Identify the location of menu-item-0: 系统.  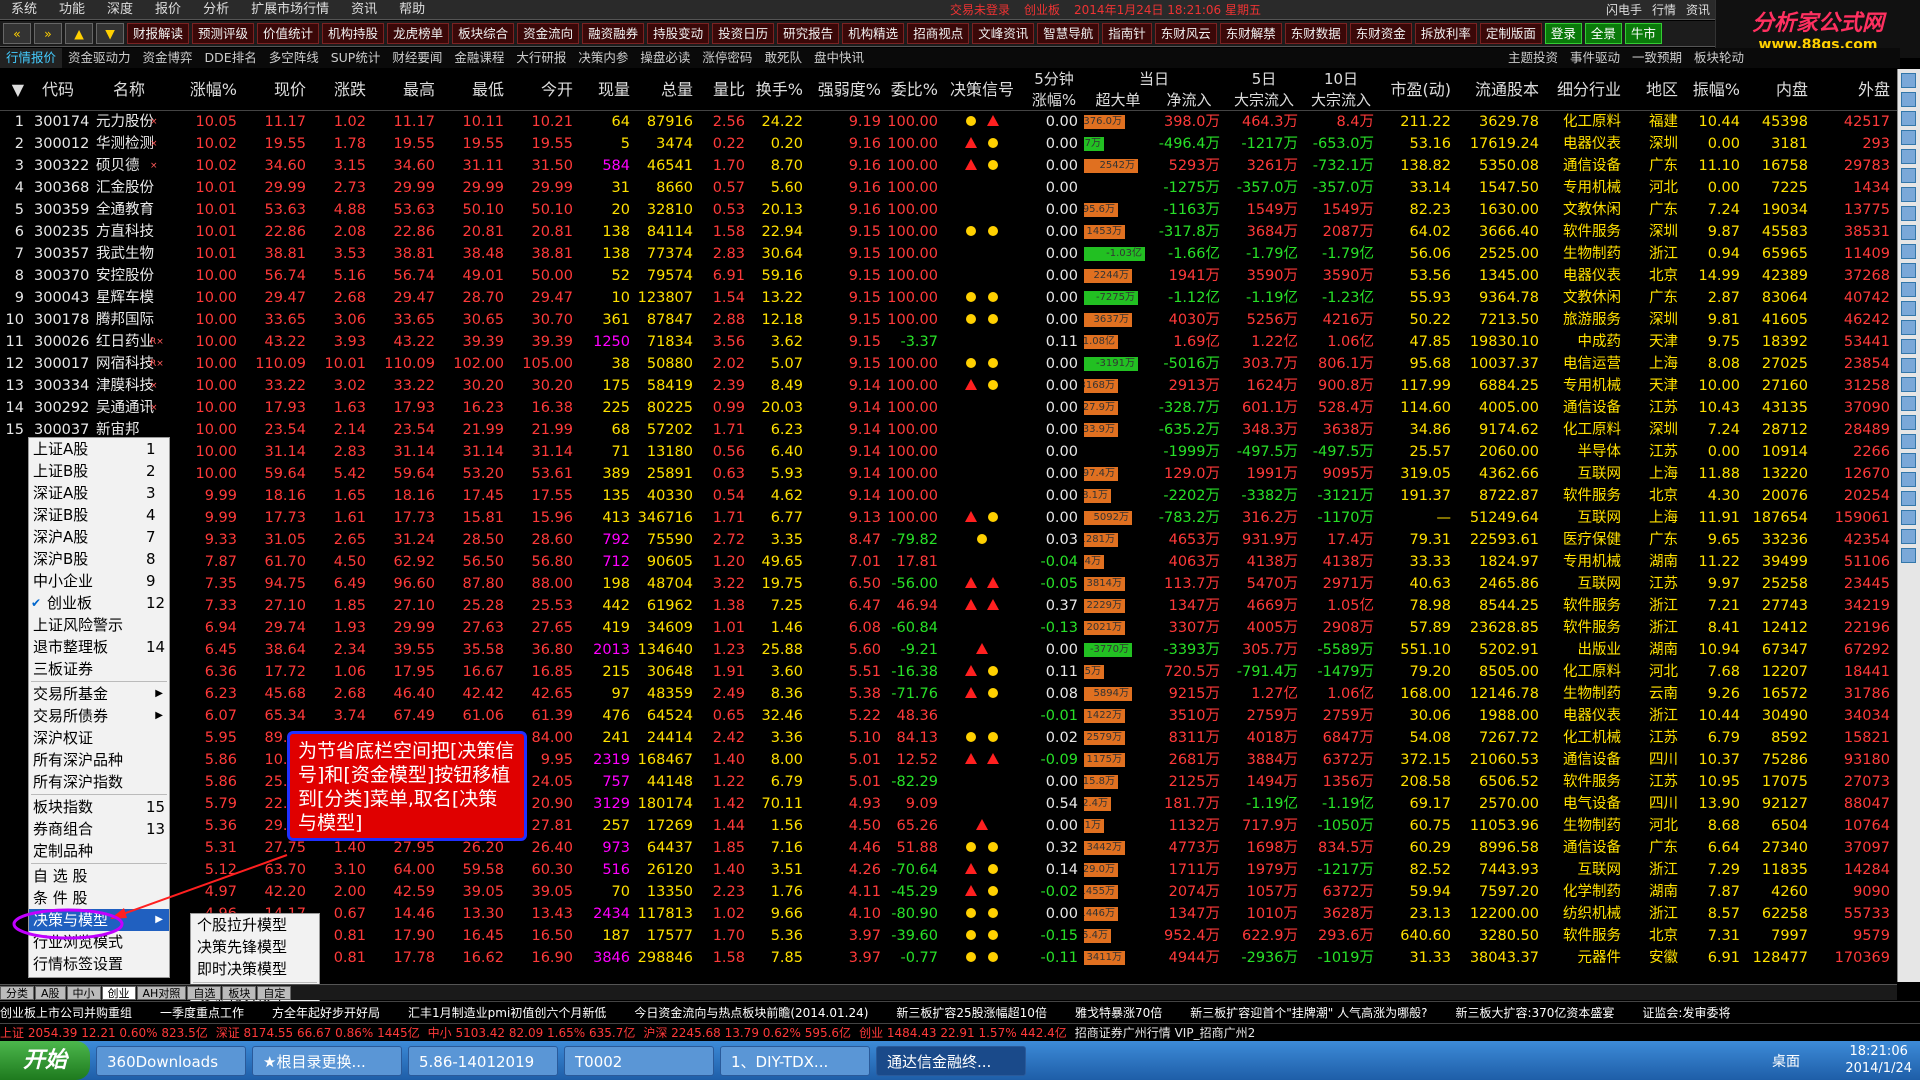
(24, 10).